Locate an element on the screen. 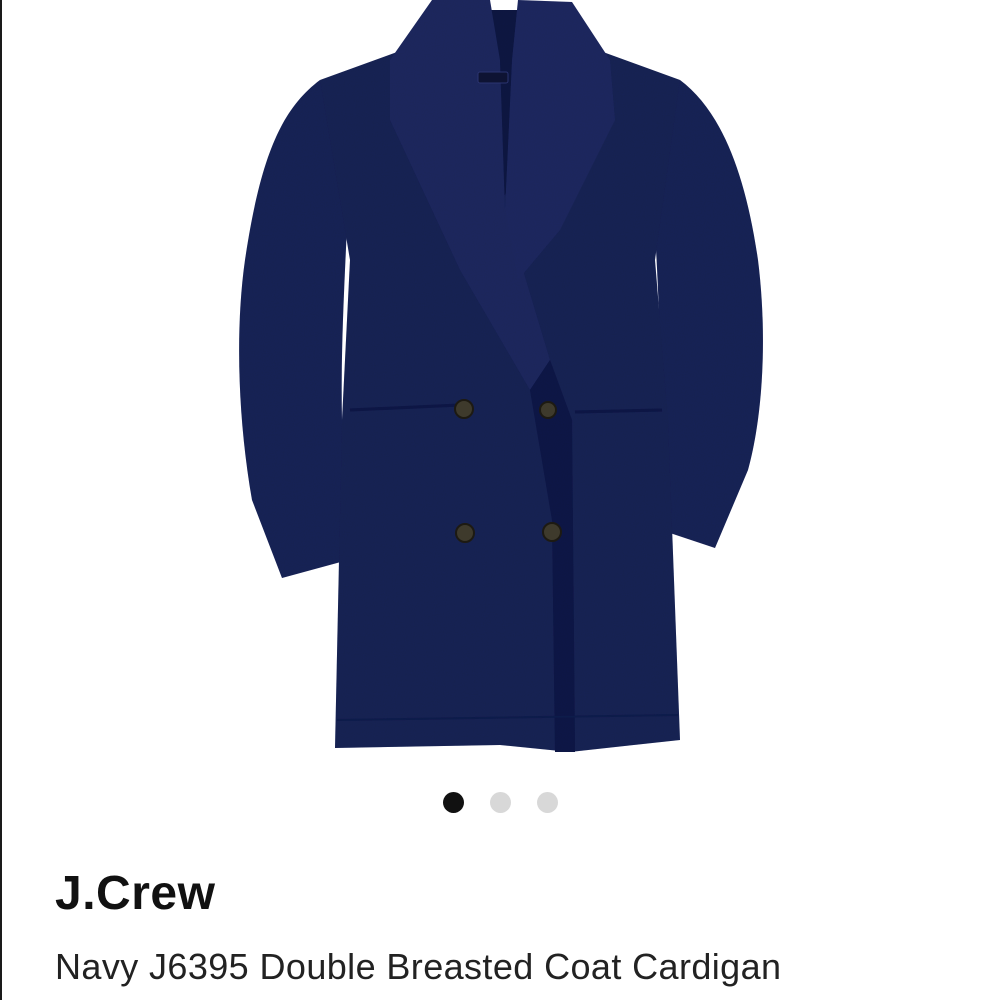 This screenshot has height=1000, width=1000. product-title: Navy J6395 Double Breasted Coat Cardigan is located at coordinates (418, 966).